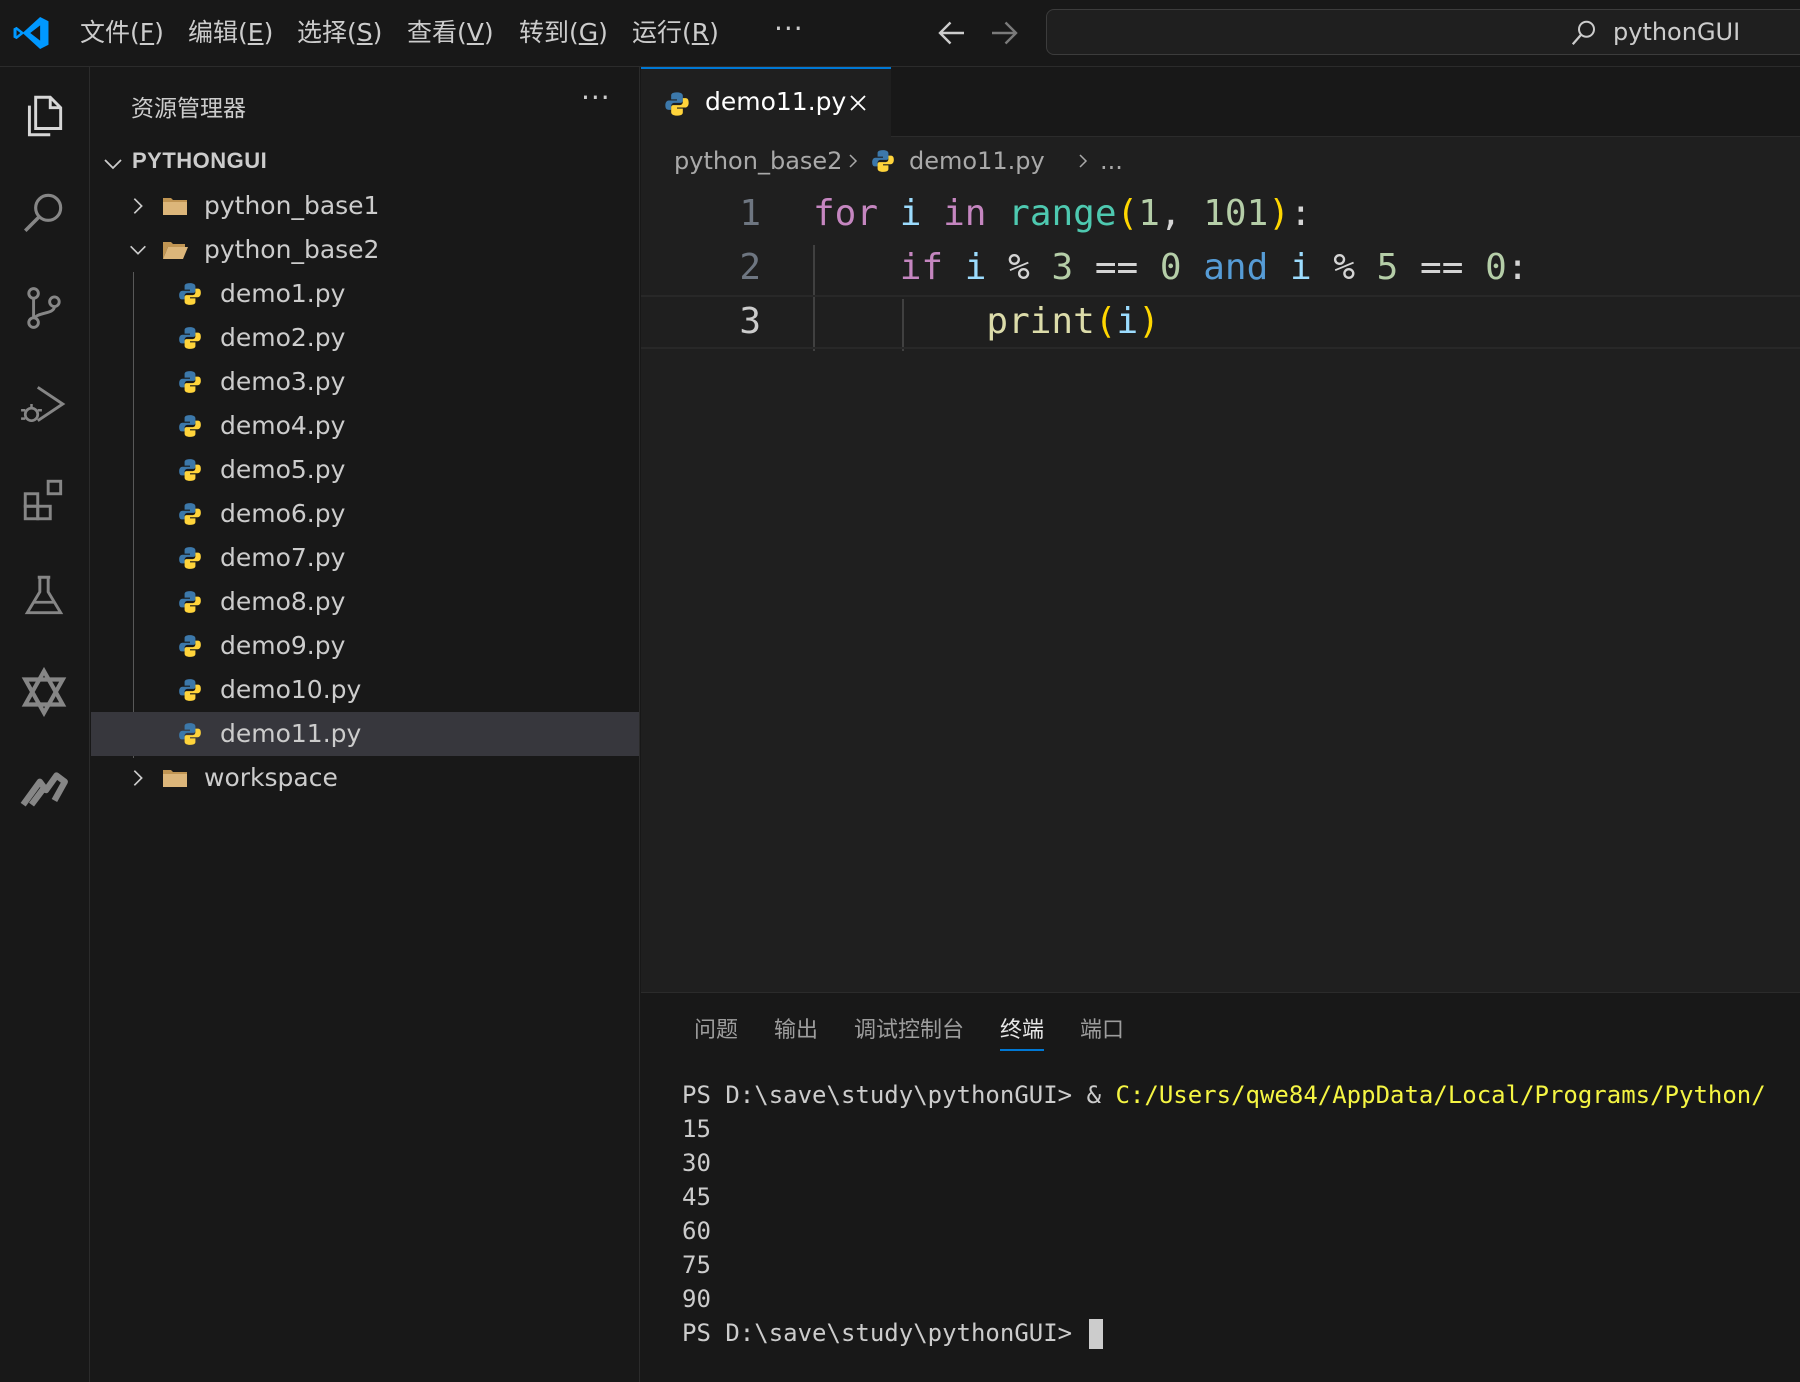  Describe the element at coordinates (230, 33) in the screenshot. I see `menu-item: 编辑(E)` at that location.